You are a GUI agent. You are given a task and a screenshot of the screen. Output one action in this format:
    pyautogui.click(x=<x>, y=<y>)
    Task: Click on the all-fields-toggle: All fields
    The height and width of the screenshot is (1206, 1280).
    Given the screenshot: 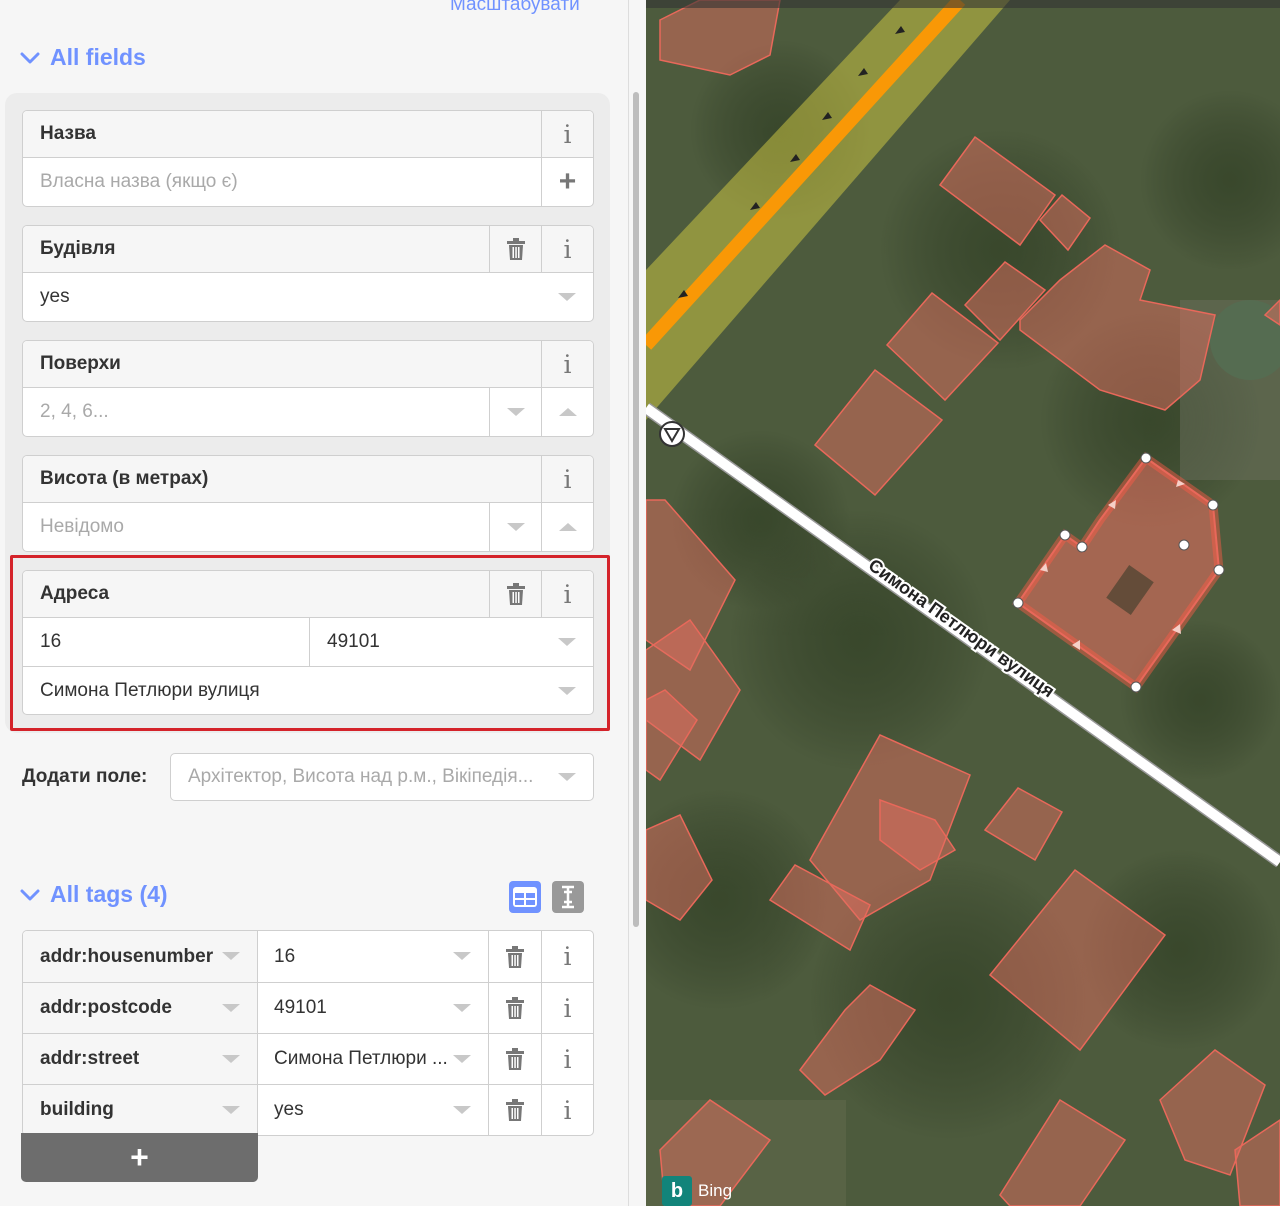 What is the action you would take?
    pyautogui.click(x=83, y=57)
    